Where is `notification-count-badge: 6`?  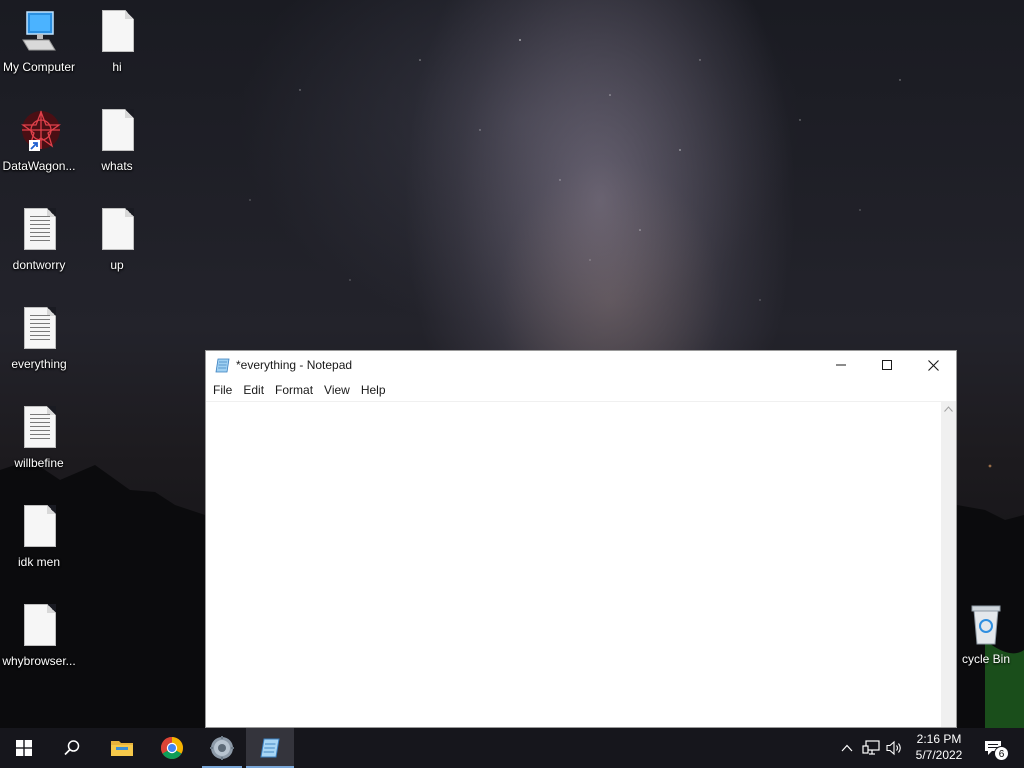
notification-count-badge: 6 is located at coordinates (1001, 753).